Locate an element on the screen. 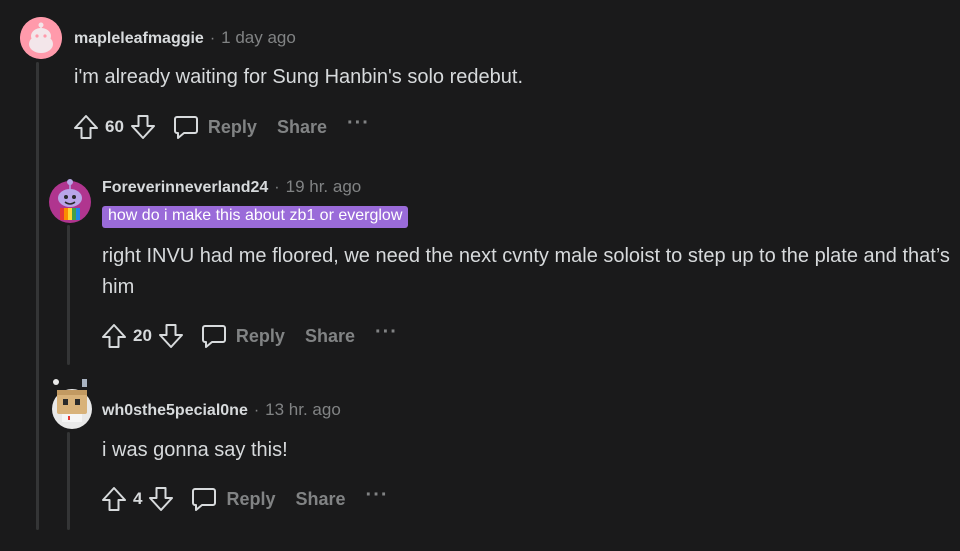  timestamp: 13 hr. ago is located at coordinates (303, 410).